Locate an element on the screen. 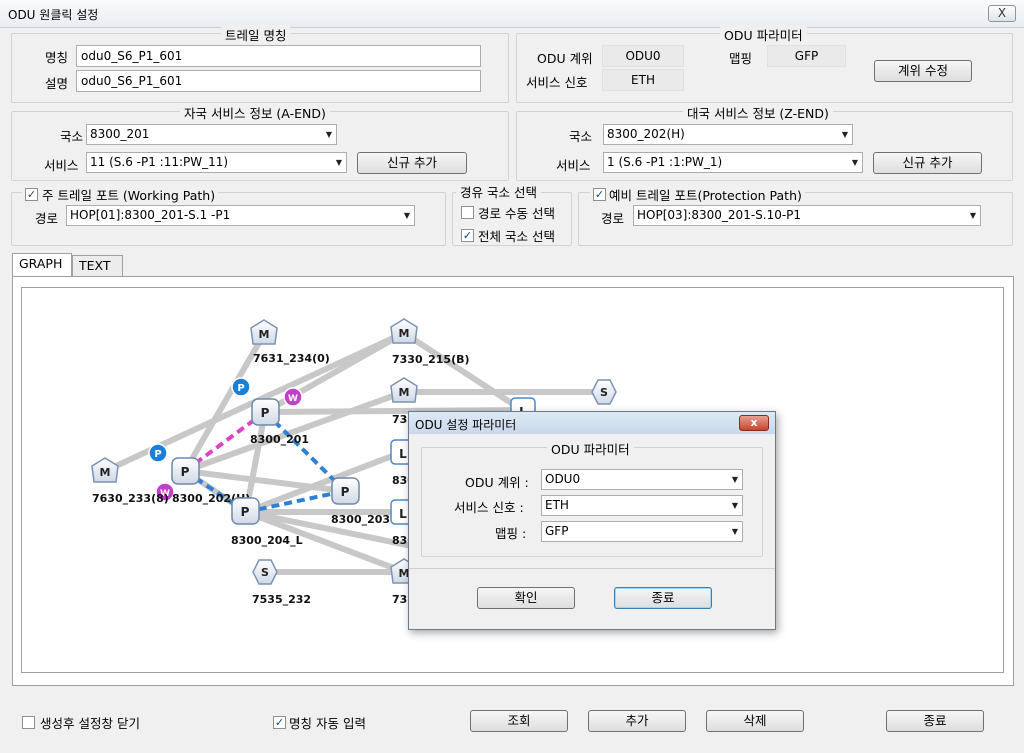 The width and height of the screenshot is (1024, 753). add-button: 추가 is located at coordinates (637, 721).